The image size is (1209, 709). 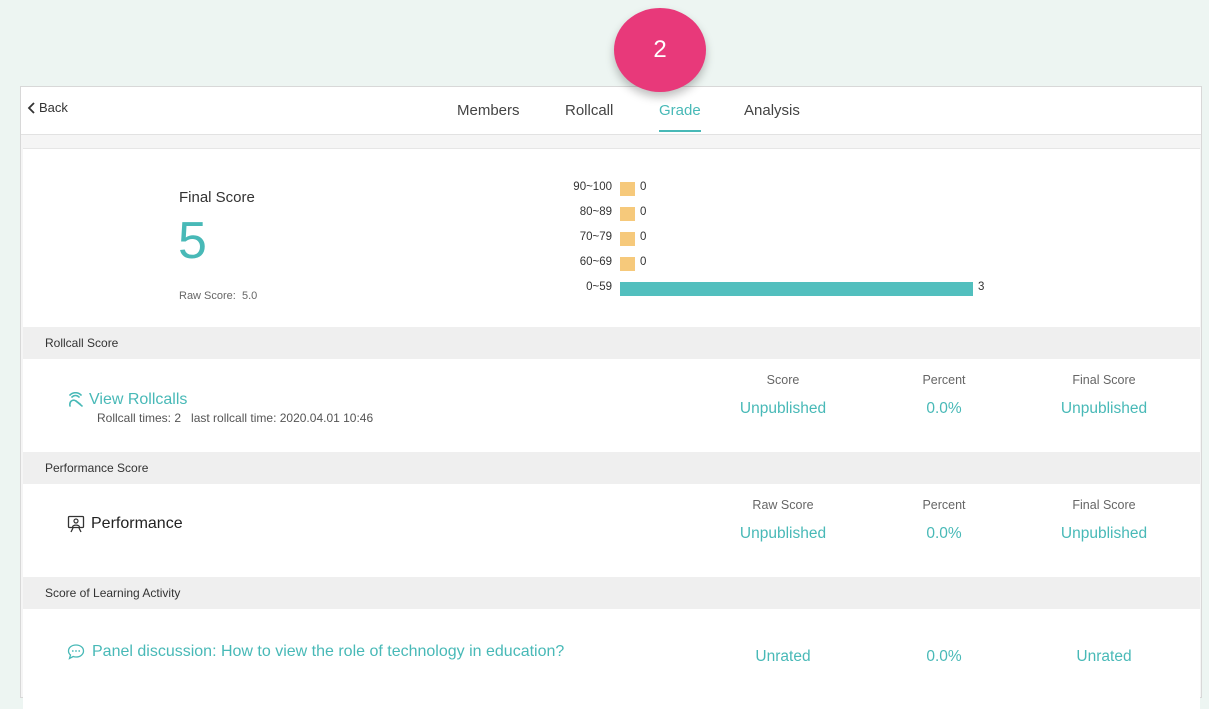 What do you see at coordinates (783, 380) in the screenshot?
I see `rollcall-col-score: Score` at bounding box center [783, 380].